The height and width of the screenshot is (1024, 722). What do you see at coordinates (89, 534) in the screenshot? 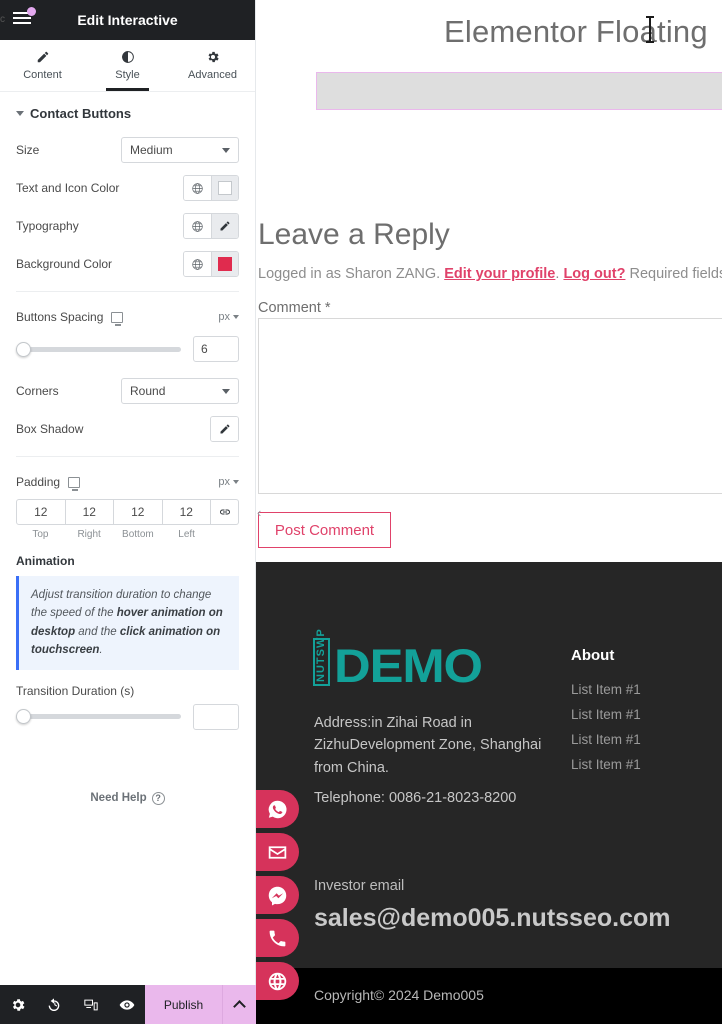
I see `padding-right-label: Right` at bounding box center [89, 534].